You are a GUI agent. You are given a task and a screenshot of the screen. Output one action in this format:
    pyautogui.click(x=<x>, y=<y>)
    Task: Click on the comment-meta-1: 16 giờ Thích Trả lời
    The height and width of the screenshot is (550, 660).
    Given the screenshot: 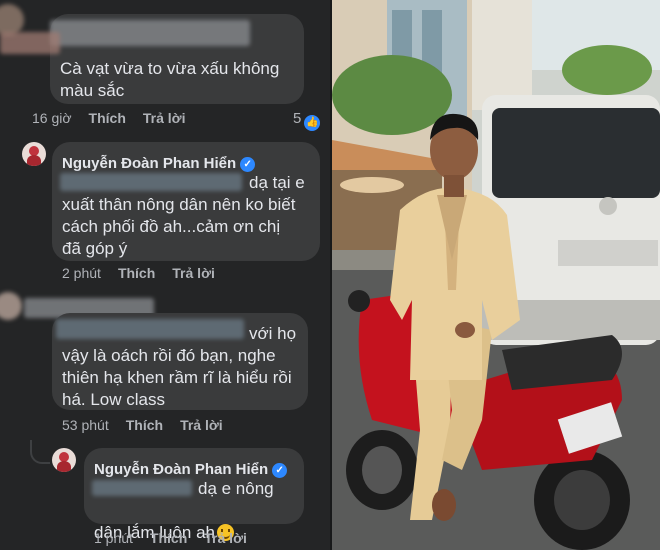 What is the action you would take?
    pyautogui.click(x=117, y=118)
    